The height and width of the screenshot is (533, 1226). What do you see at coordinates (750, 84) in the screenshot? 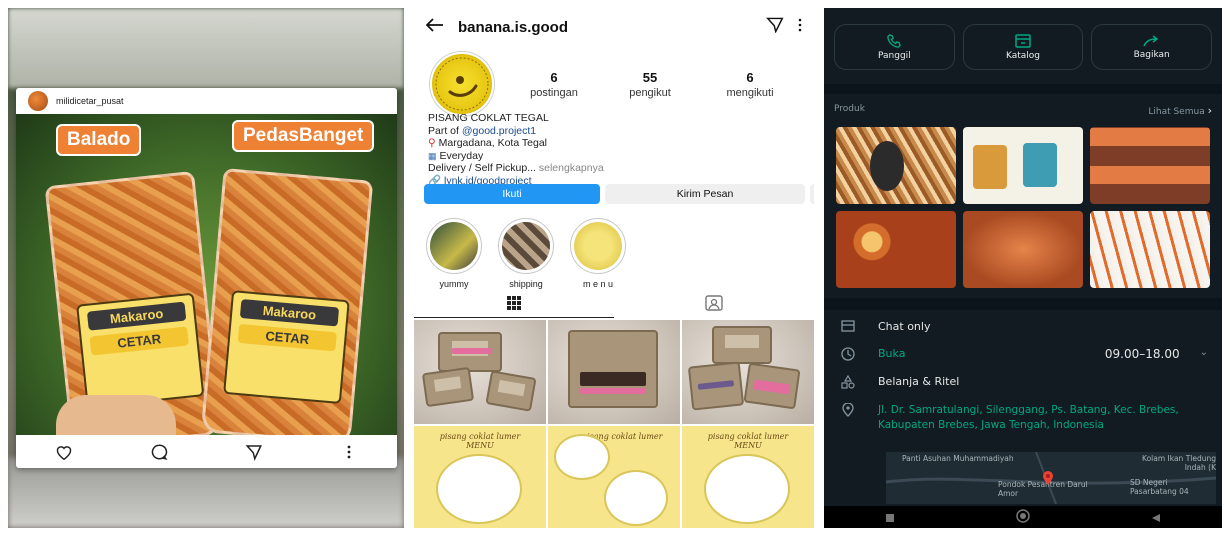
I see `stat-following: 6 mengikuti` at bounding box center [750, 84].